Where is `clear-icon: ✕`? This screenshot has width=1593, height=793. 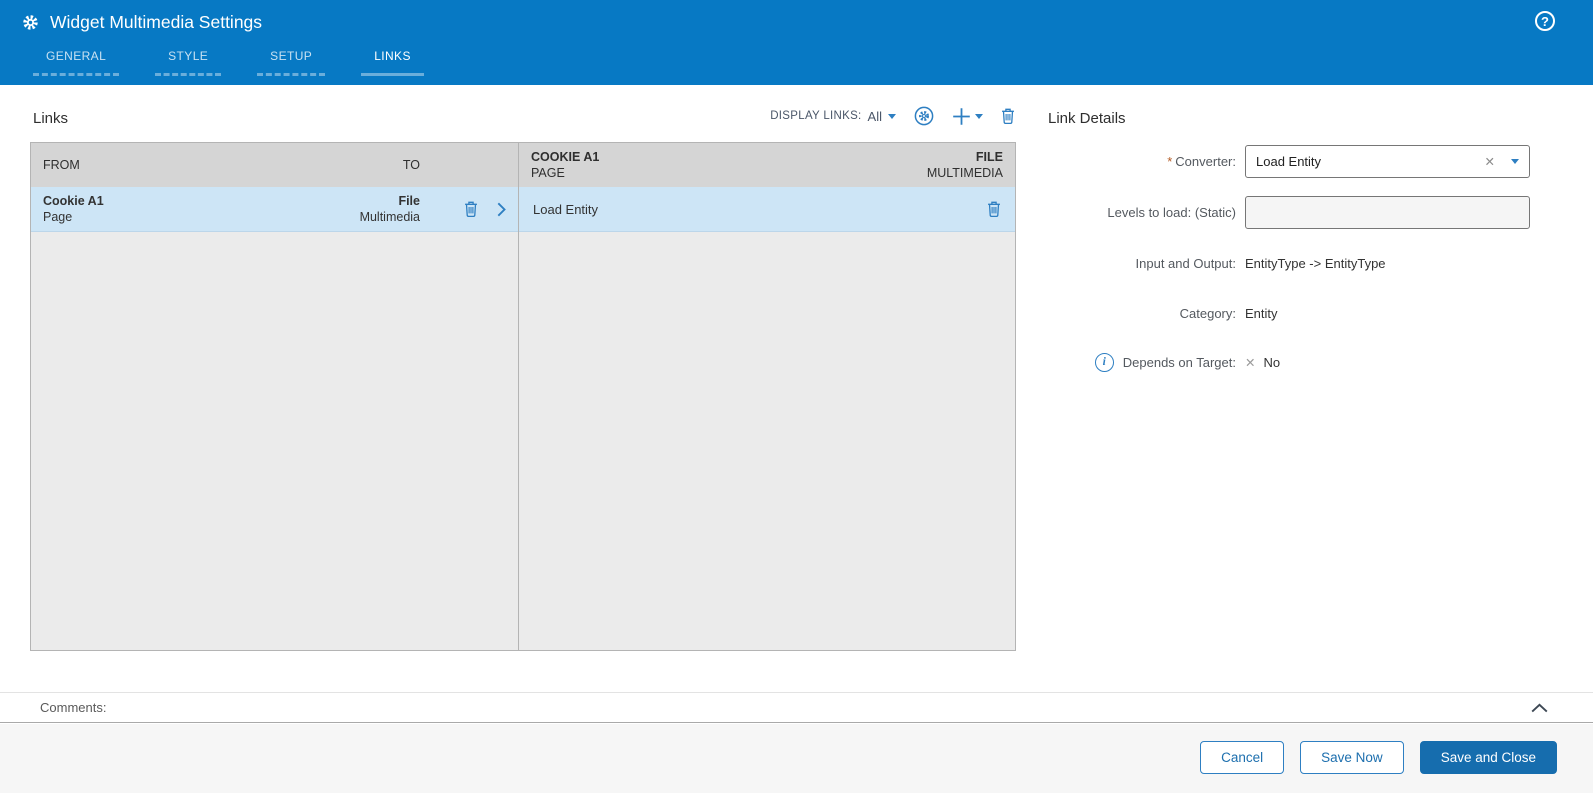
clear-icon: ✕ is located at coordinates (1490, 161).